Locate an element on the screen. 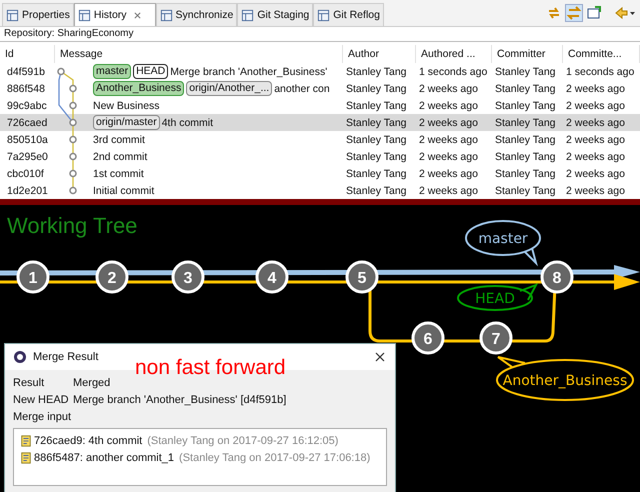  commit-node: 7 is located at coordinates (496, 338).